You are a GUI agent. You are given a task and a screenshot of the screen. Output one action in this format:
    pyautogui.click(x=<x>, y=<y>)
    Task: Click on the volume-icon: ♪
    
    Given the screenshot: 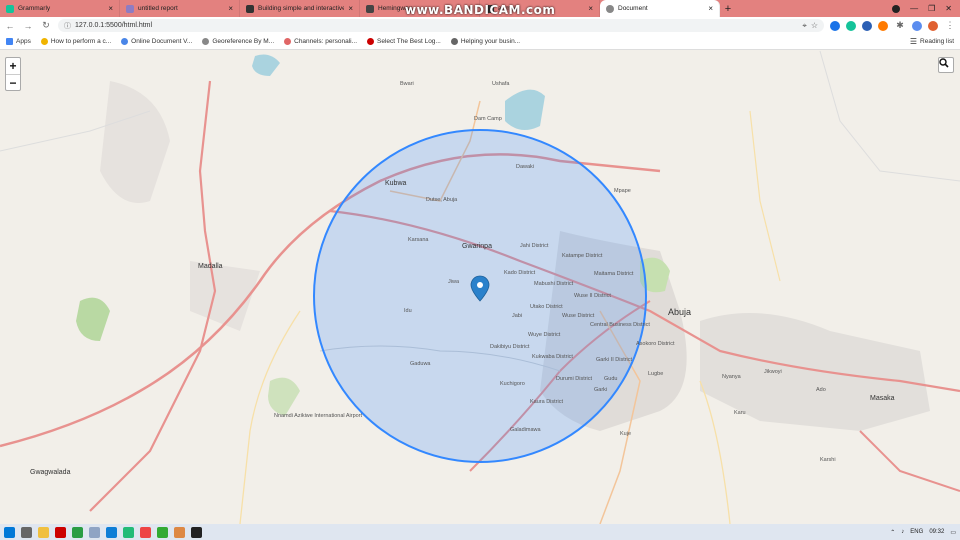 What is the action you would take?
    pyautogui.click(x=902, y=532)
    